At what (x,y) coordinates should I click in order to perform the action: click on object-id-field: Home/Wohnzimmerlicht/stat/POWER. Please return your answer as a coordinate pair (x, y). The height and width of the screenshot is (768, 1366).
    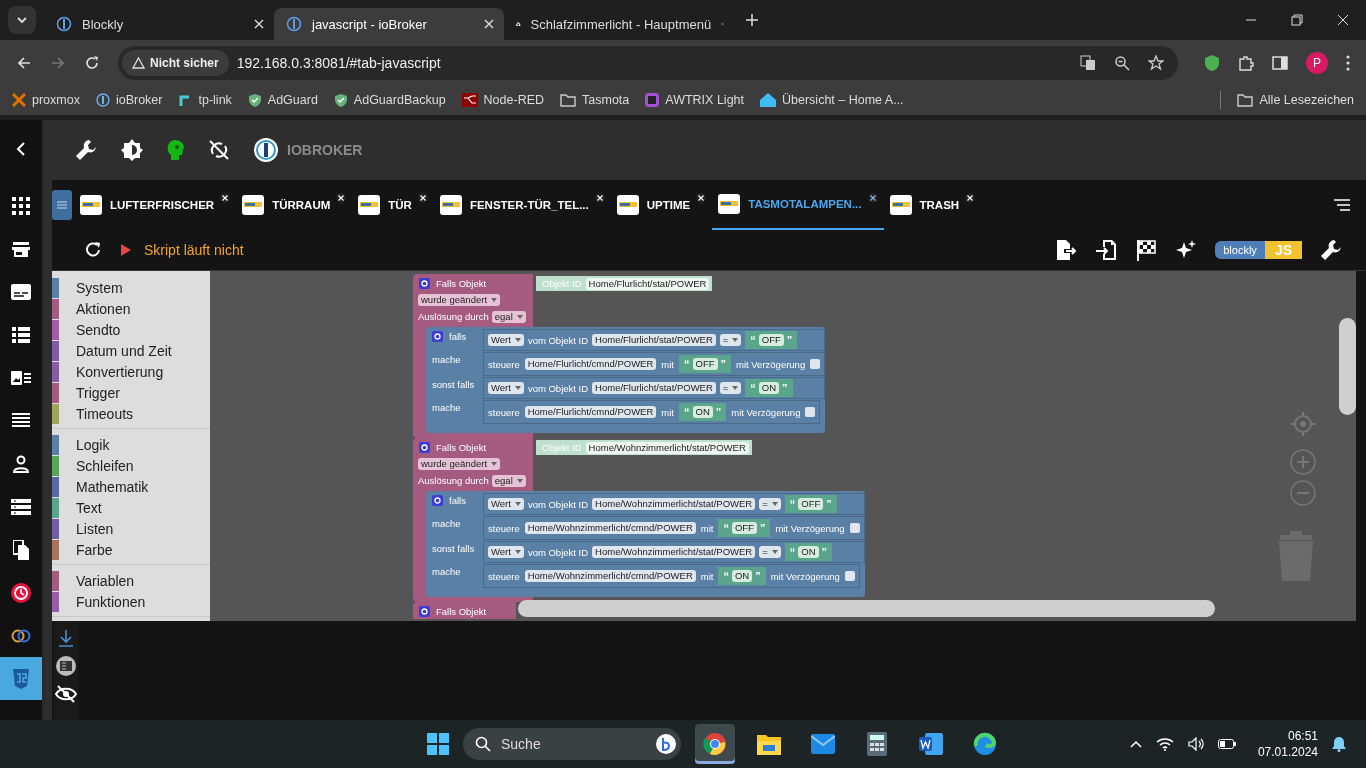
    Looking at the image, I should click on (674, 504).